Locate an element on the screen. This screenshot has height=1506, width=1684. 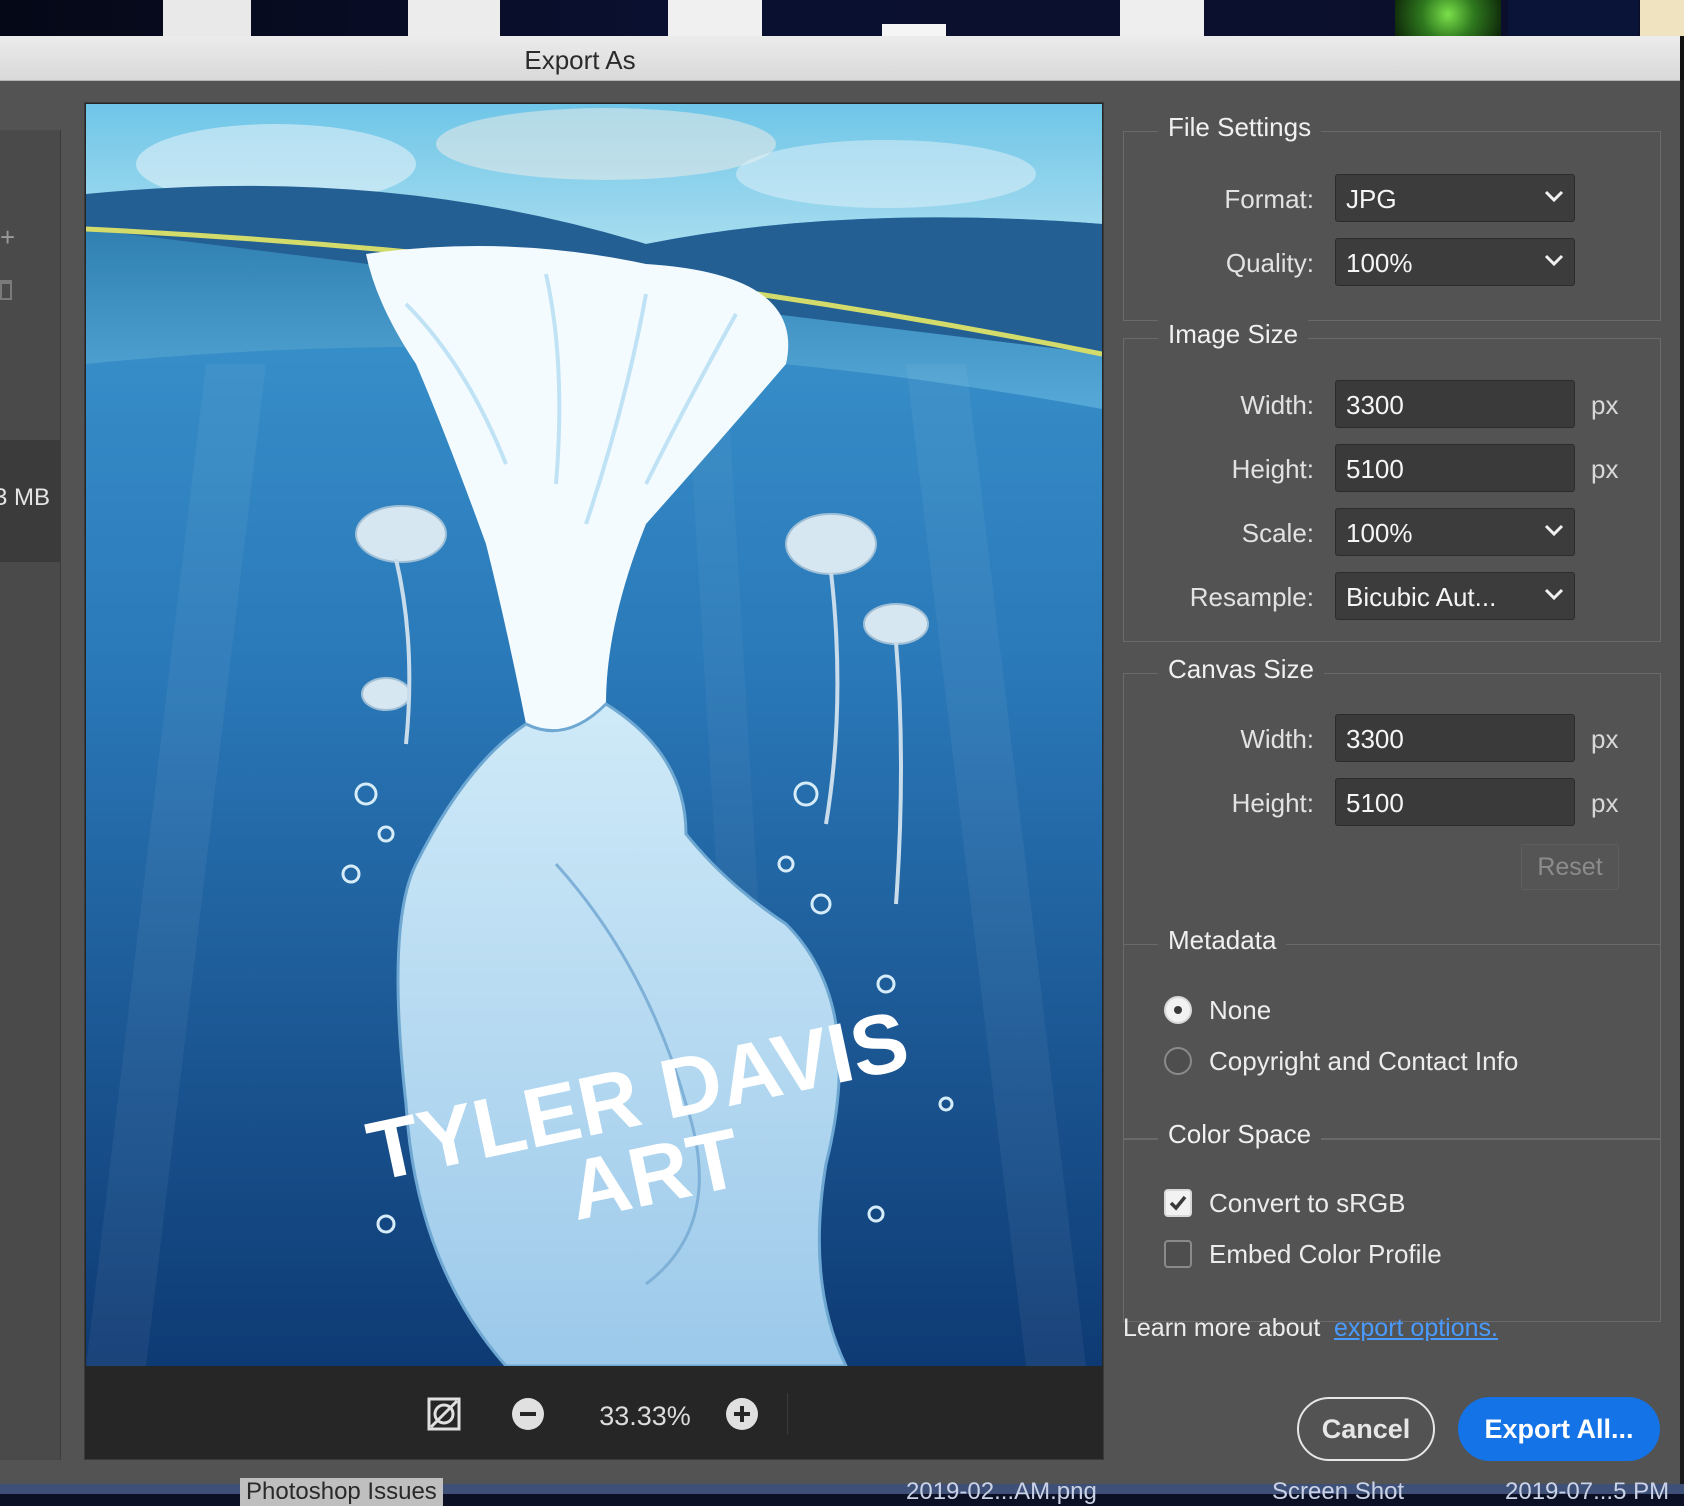
preview-toolbar: 33.33% is located at coordinates (594, 1413).